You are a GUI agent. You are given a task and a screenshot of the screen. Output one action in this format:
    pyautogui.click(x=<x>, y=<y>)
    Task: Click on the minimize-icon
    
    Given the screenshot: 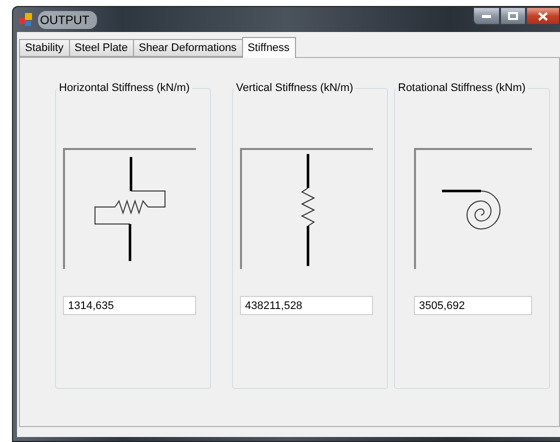 What is the action you would take?
    pyautogui.click(x=486, y=16)
    